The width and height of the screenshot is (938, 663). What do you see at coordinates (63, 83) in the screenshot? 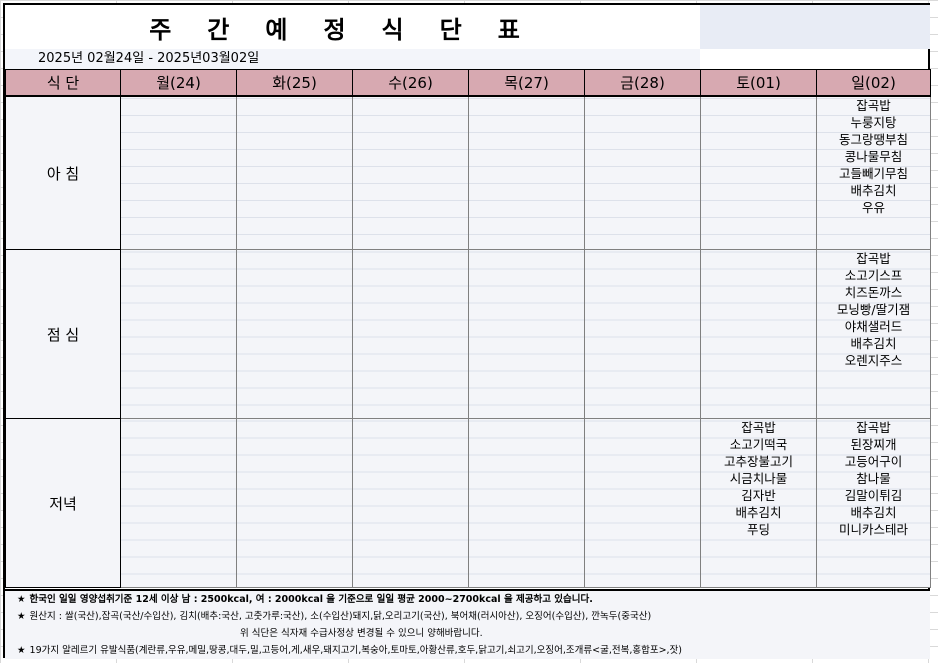
I see `header-meal: 식 단` at bounding box center [63, 83].